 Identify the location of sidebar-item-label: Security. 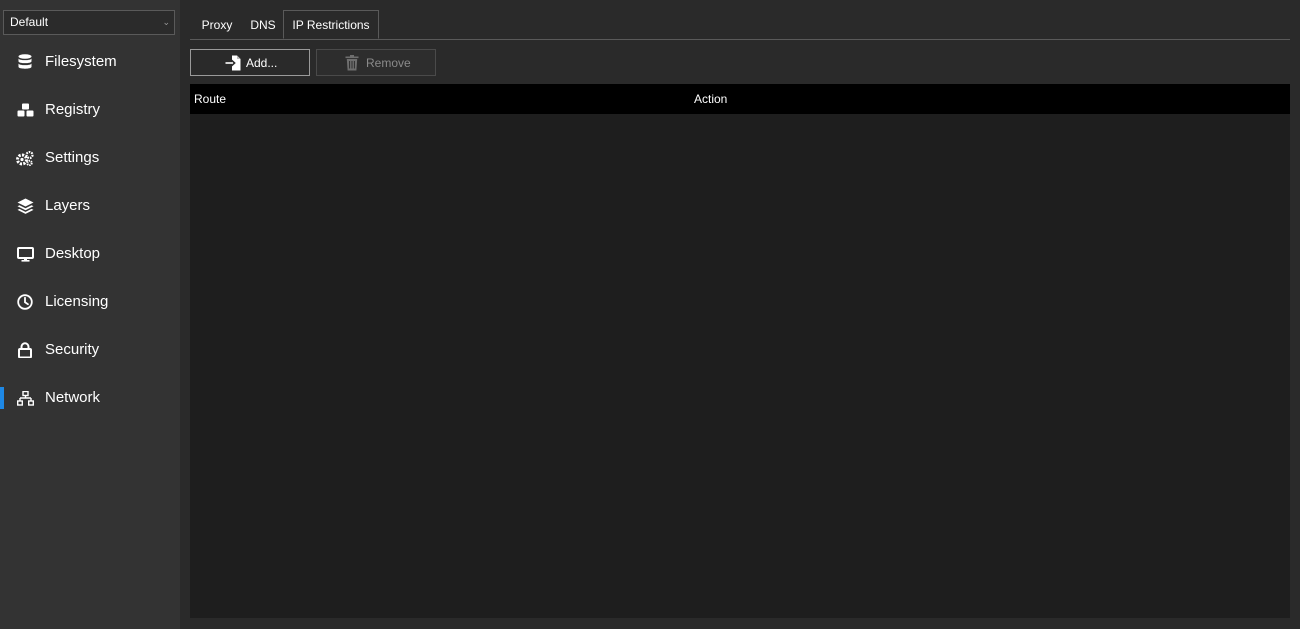
(72, 349).